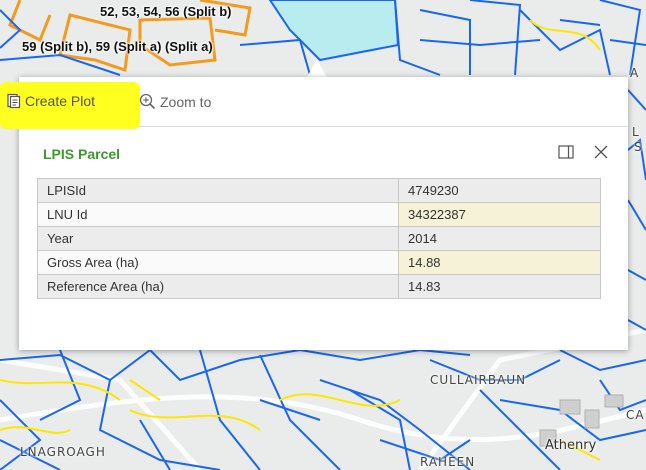 The image size is (646, 470). What do you see at coordinates (218, 238) in the screenshot?
I see `attribute-key: Year` at bounding box center [218, 238].